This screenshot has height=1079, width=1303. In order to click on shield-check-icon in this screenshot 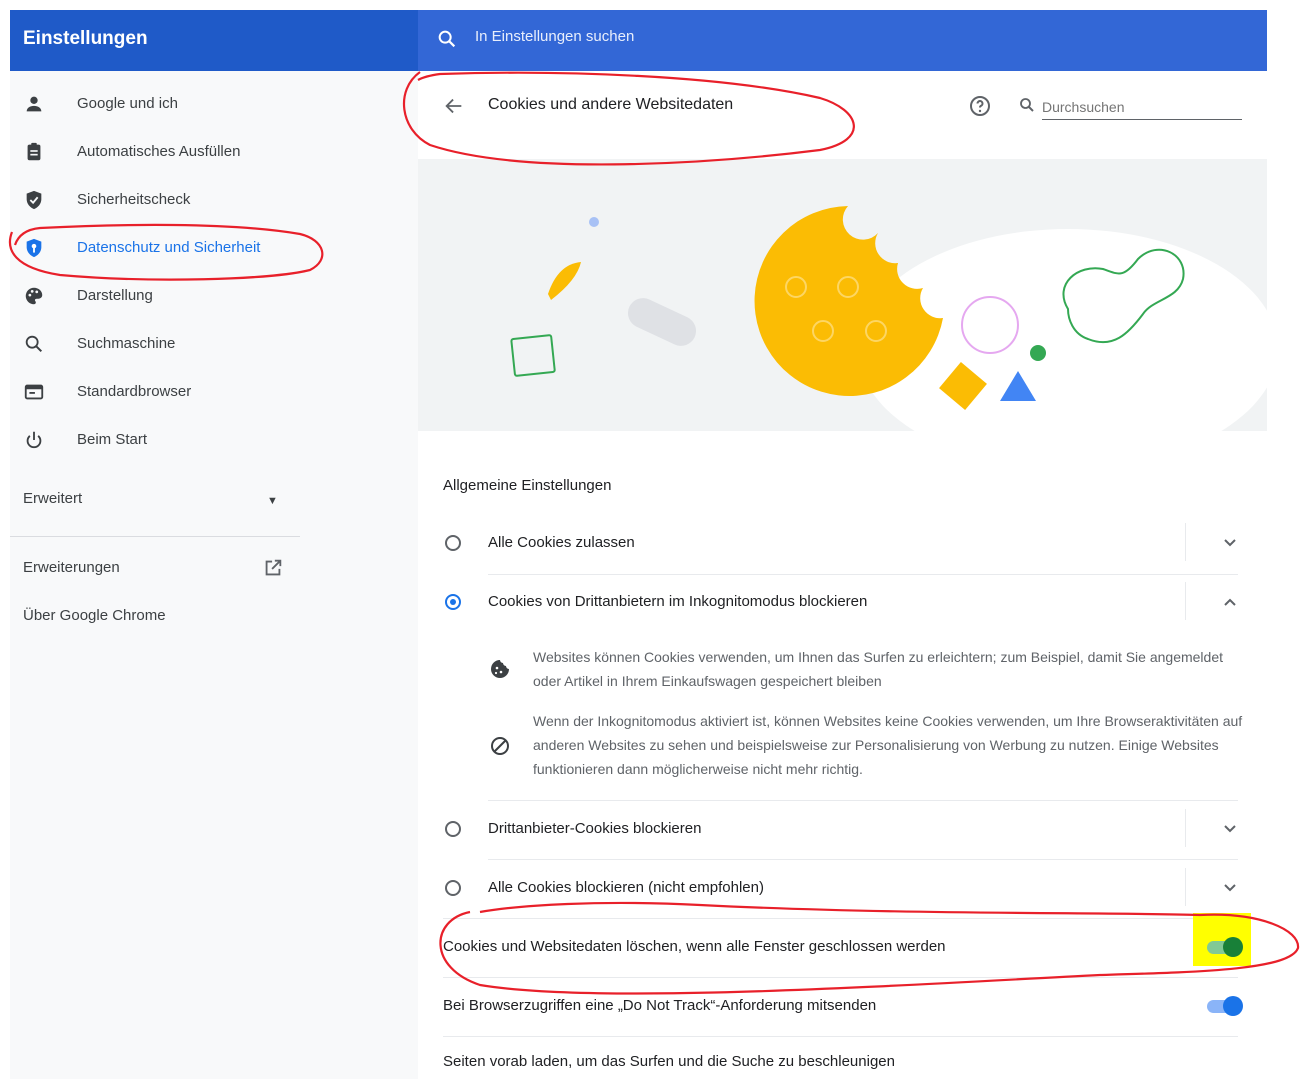, I will do `click(34, 200)`.